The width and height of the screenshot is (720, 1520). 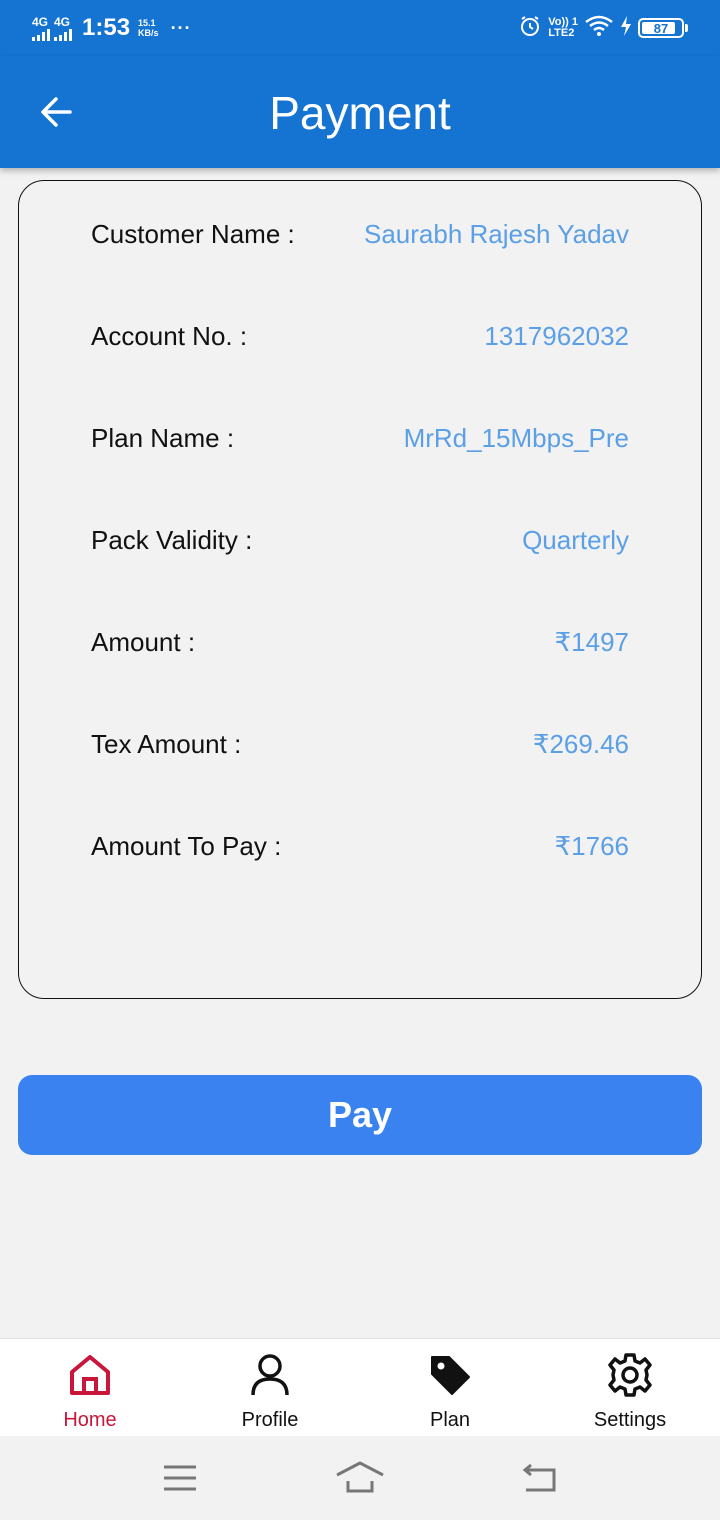 I want to click on charging-icon, so click(x=626, y=28).